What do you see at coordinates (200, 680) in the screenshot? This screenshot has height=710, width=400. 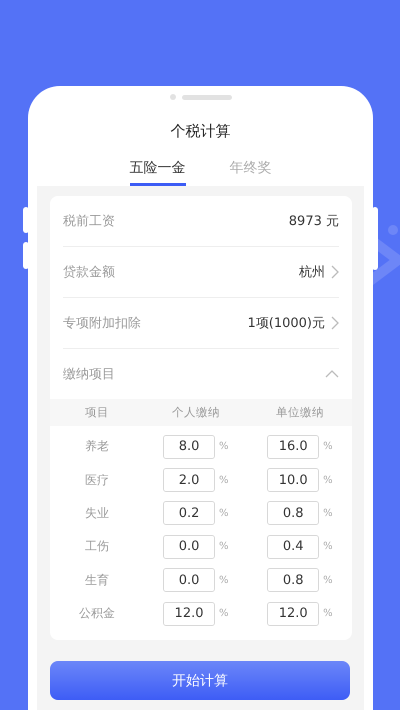 I see `calculate-button: 开始计算` at bounding box center [200, 680].